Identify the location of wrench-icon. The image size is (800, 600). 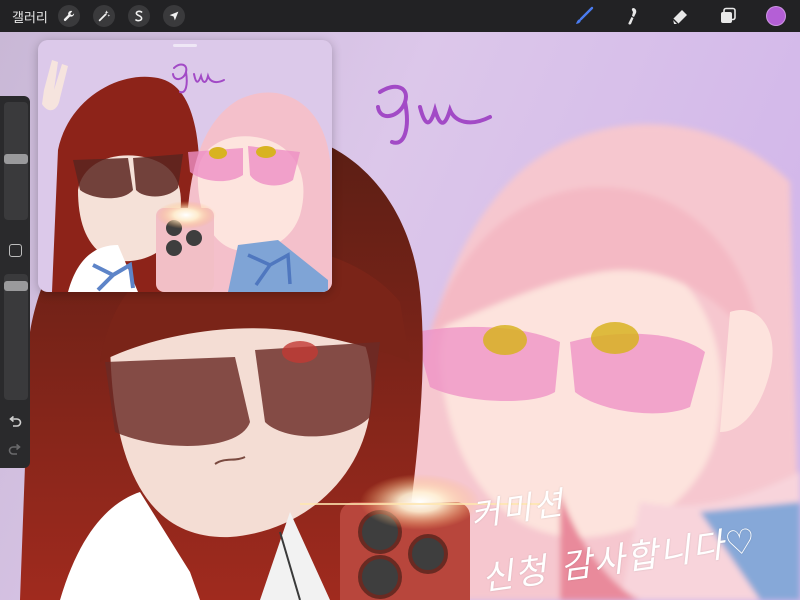
(69, 15).